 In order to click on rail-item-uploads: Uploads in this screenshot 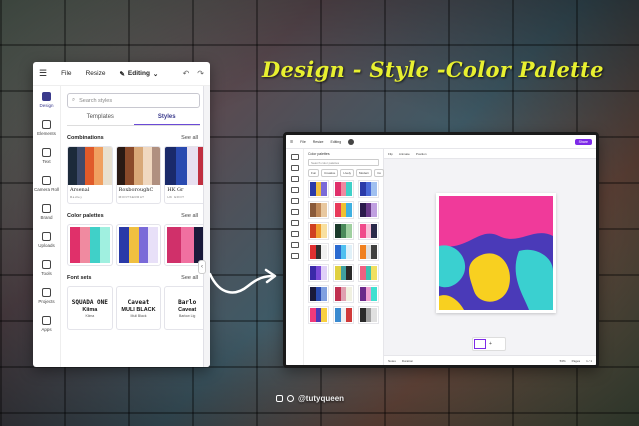, I will do `click(46, 240)`.